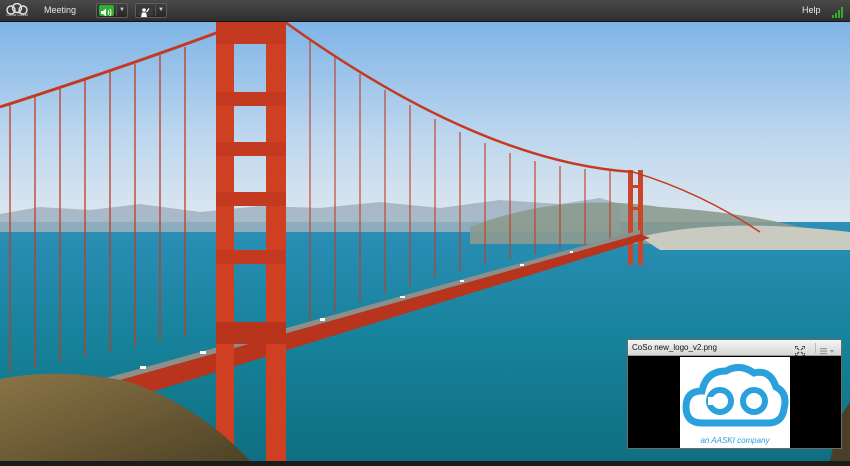 Image resolution: width=850 pixels, height=466 pixels. What do you see at coordinates (827, 351) in the screenshot?
I see `menu-icon` at bounding box center [827, 351].